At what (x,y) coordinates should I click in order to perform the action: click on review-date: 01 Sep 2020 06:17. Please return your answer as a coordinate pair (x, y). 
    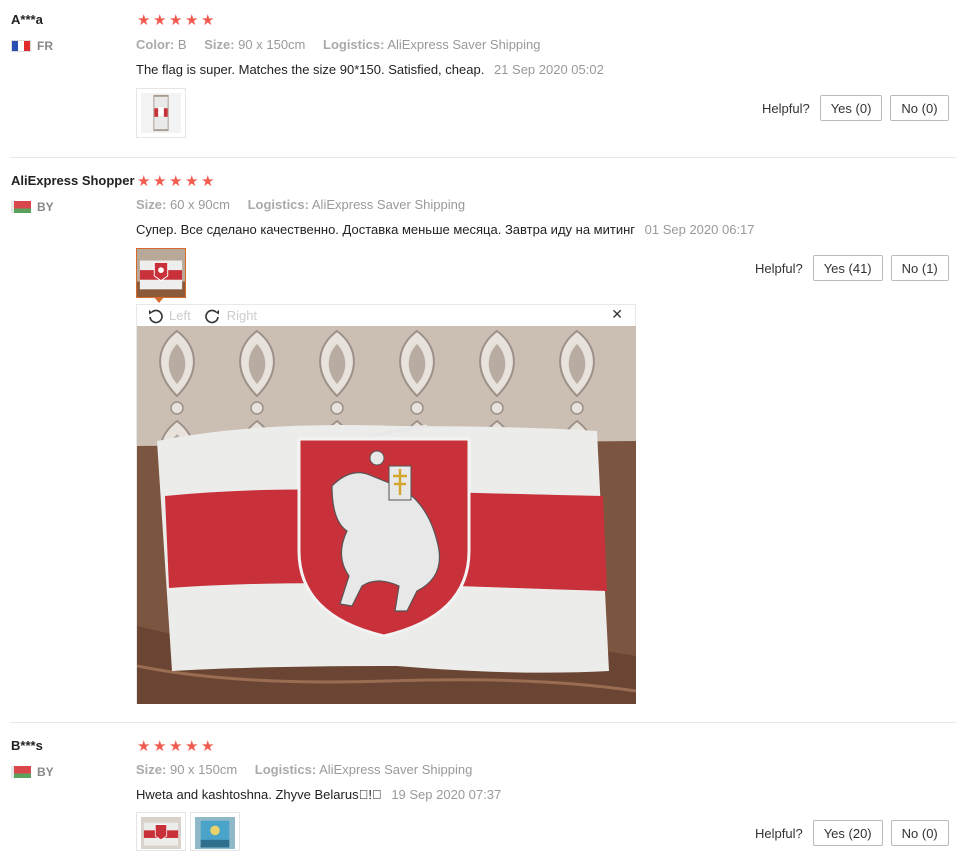
    Looking at the image, I should click on (699, 229).